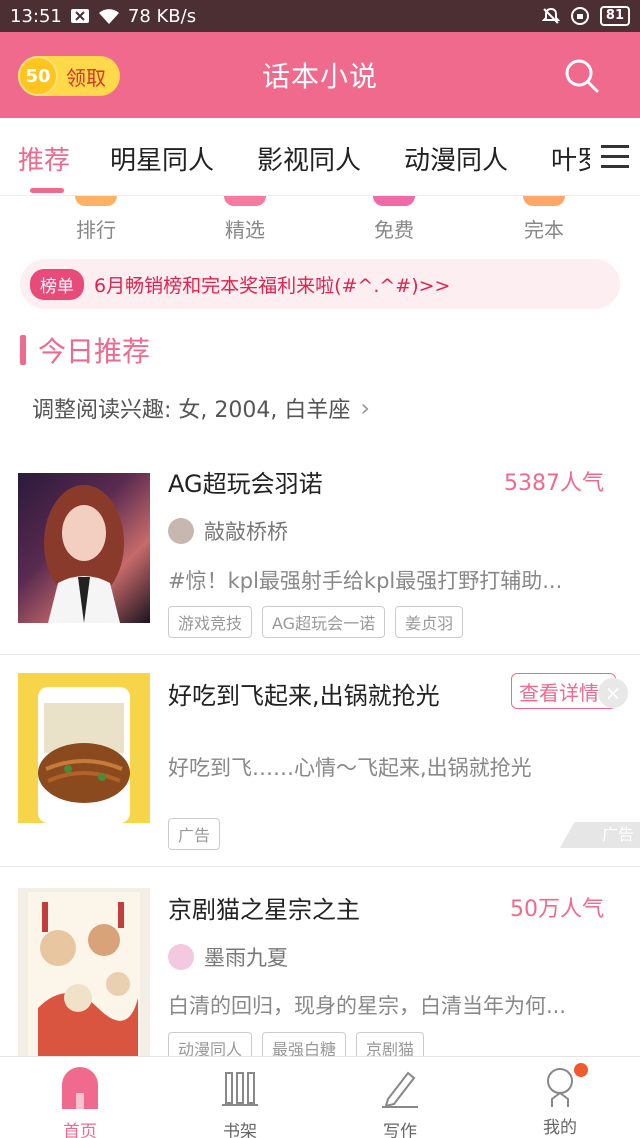  I want to click on noodle-dish-image, so click(84, 755).